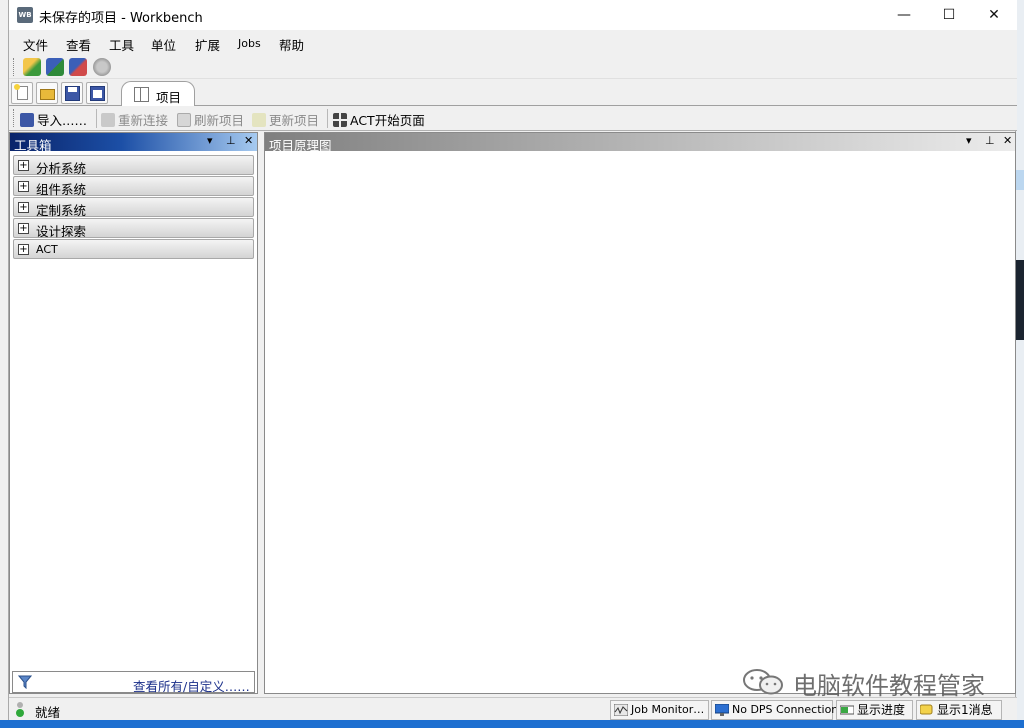 The width and height of the screenshot is (1024, 728). Describe the element at coordinates (184, 120) in the screenshot. I see `refresh-icon` at that location.